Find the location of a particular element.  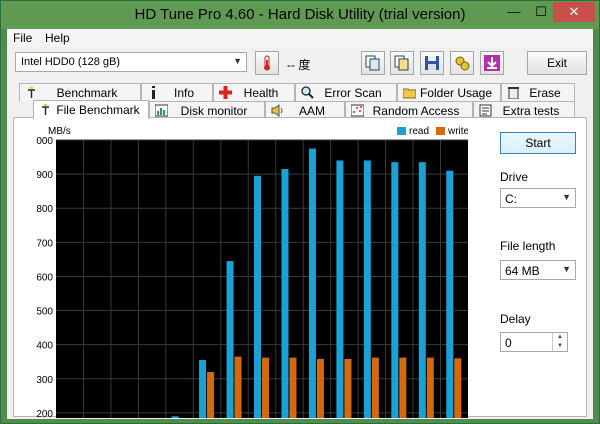

drive-select: Intel HDD0 (128 gB) ▼ is located at coordinates (131, 62).